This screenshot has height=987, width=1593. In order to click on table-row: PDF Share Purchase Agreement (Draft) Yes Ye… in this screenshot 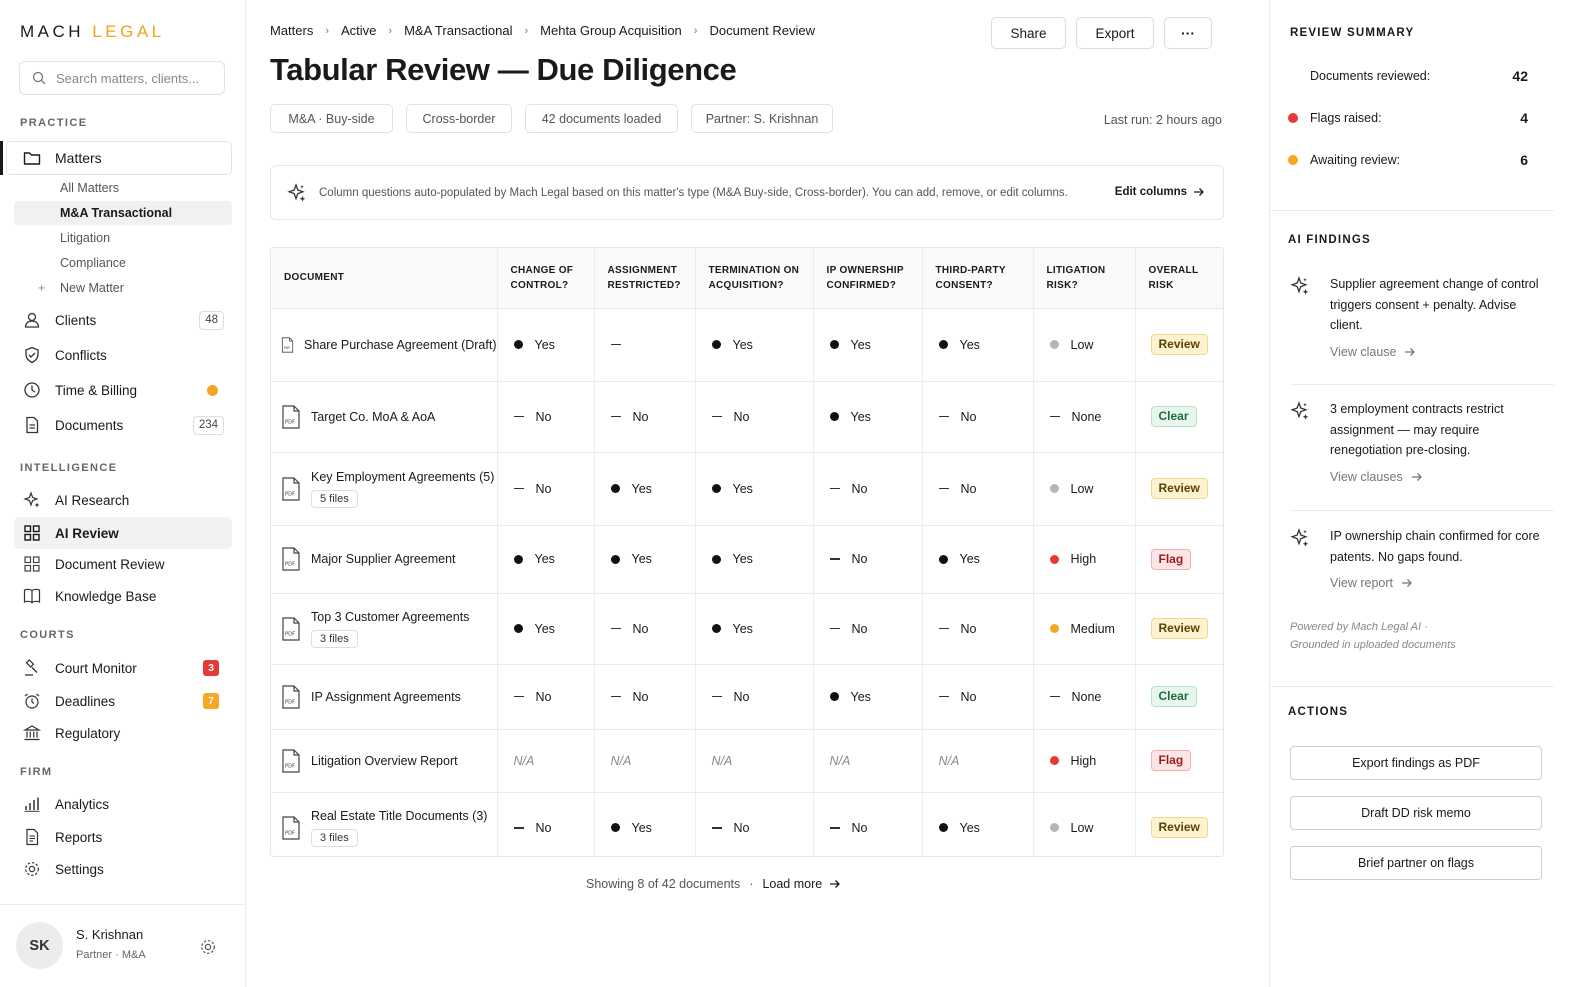, I will do `click(747, 345)`.